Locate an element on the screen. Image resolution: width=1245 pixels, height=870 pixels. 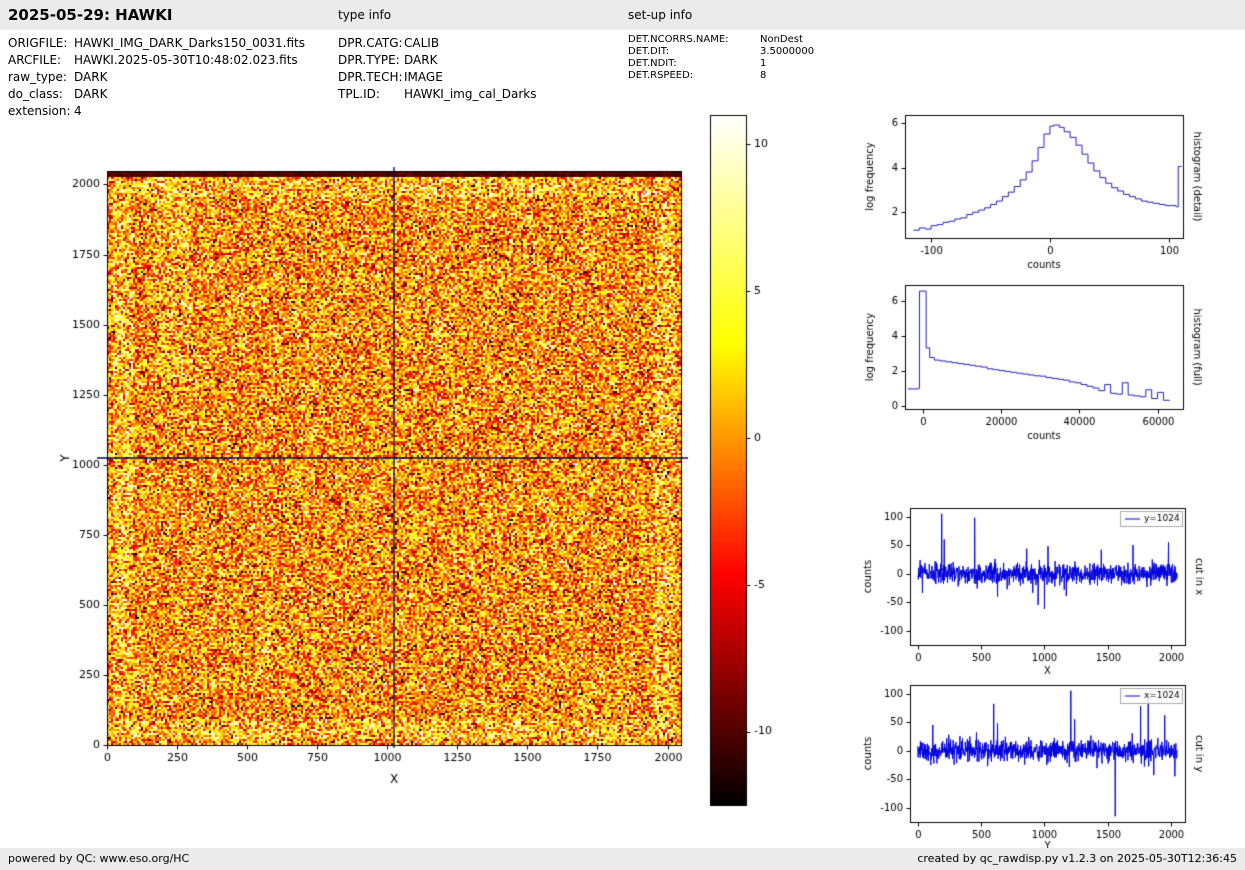
info-row-dpr-type: DPR.TYPE: DARK is located at coordinates (437, 61).